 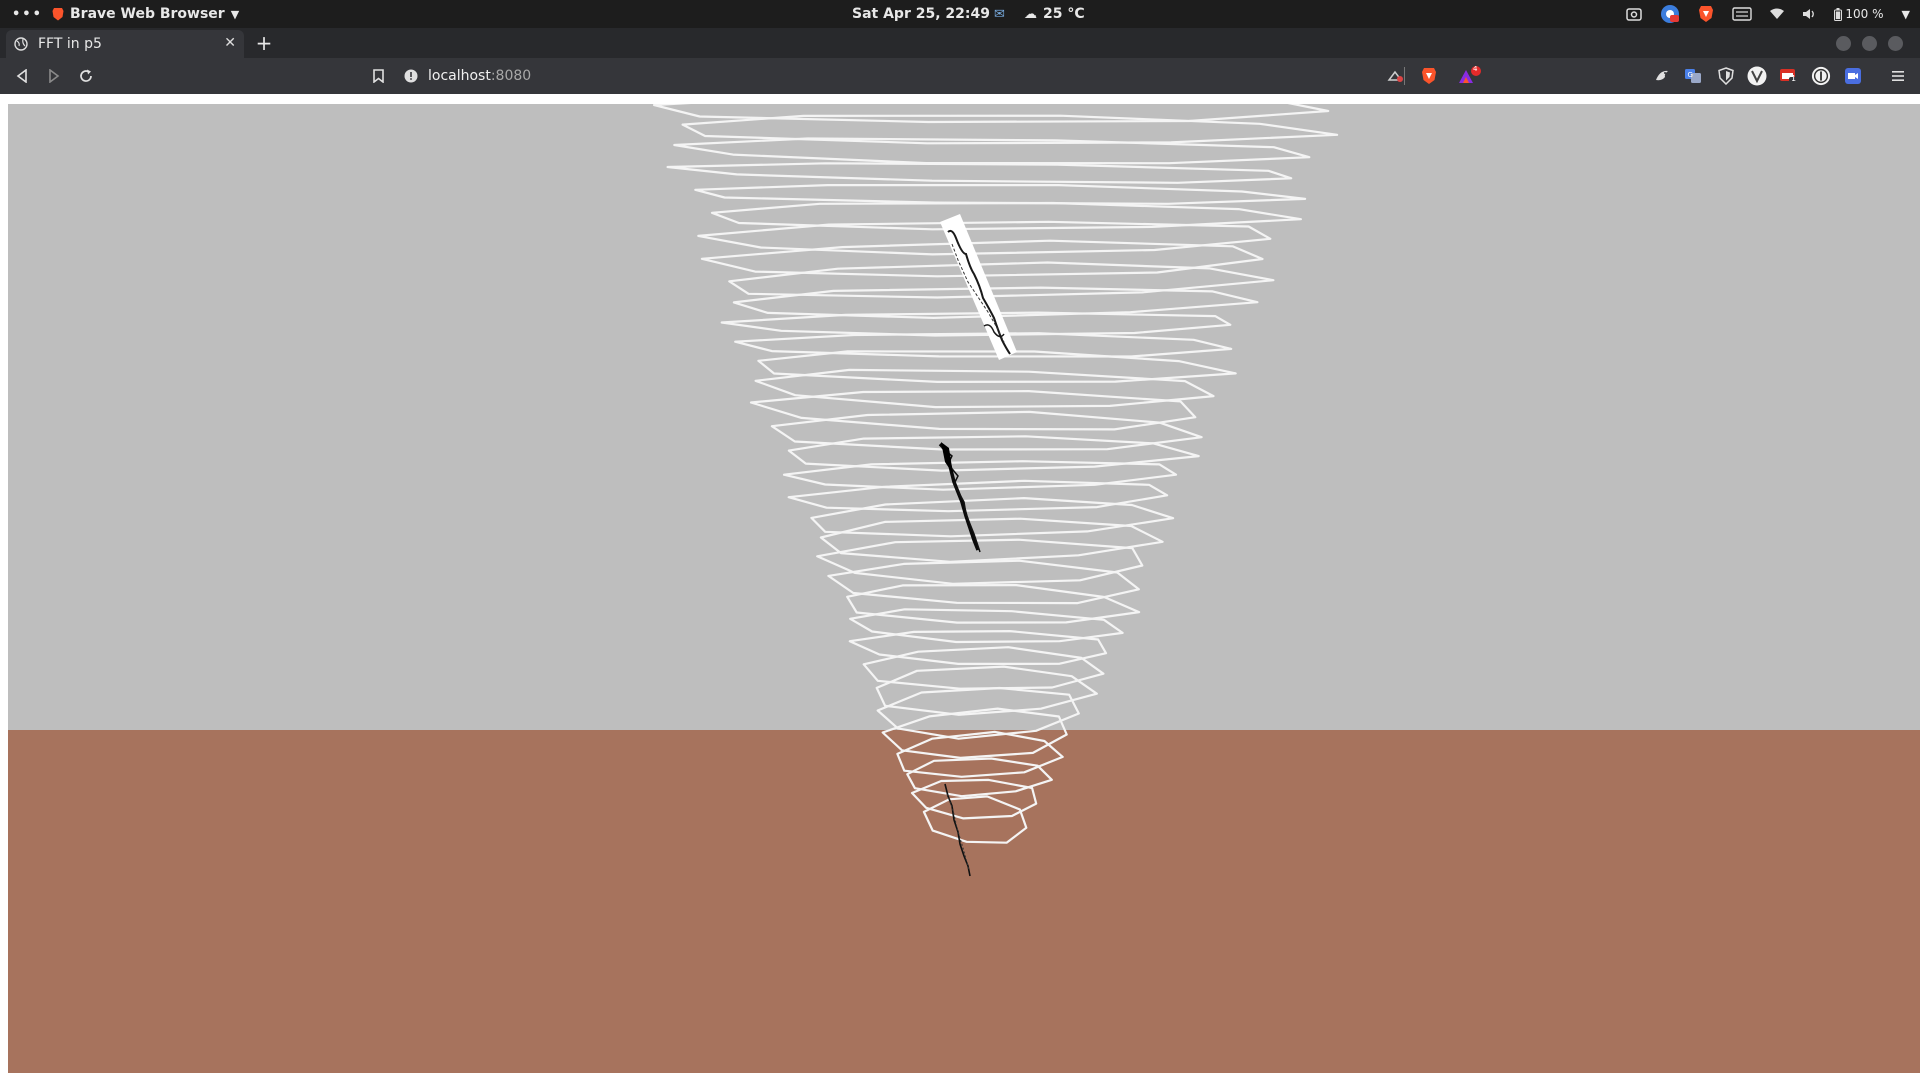 What do you see at coordinates (1777, 14) in the screenshot?
I see `wifi-icon` at bounding box center [1777, 14].